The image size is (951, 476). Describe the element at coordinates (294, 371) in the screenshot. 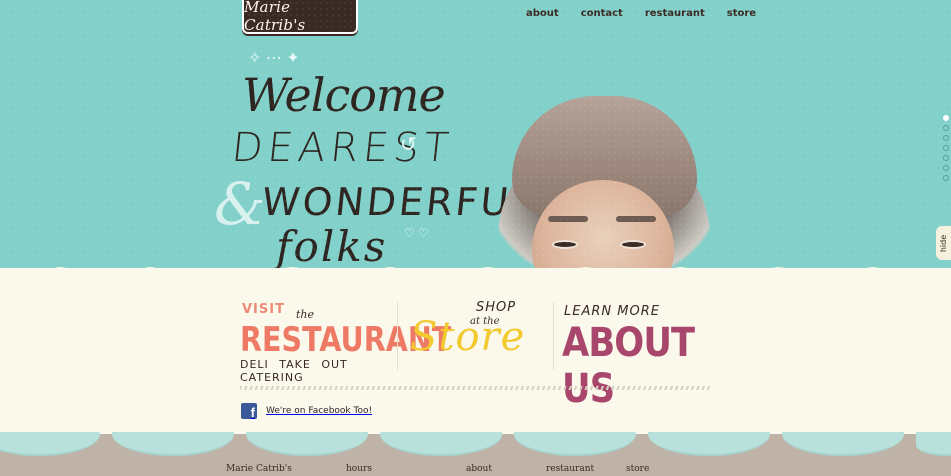

I see `restaurant-subtitle: DELI TAKE OUT CATERING` at that location.